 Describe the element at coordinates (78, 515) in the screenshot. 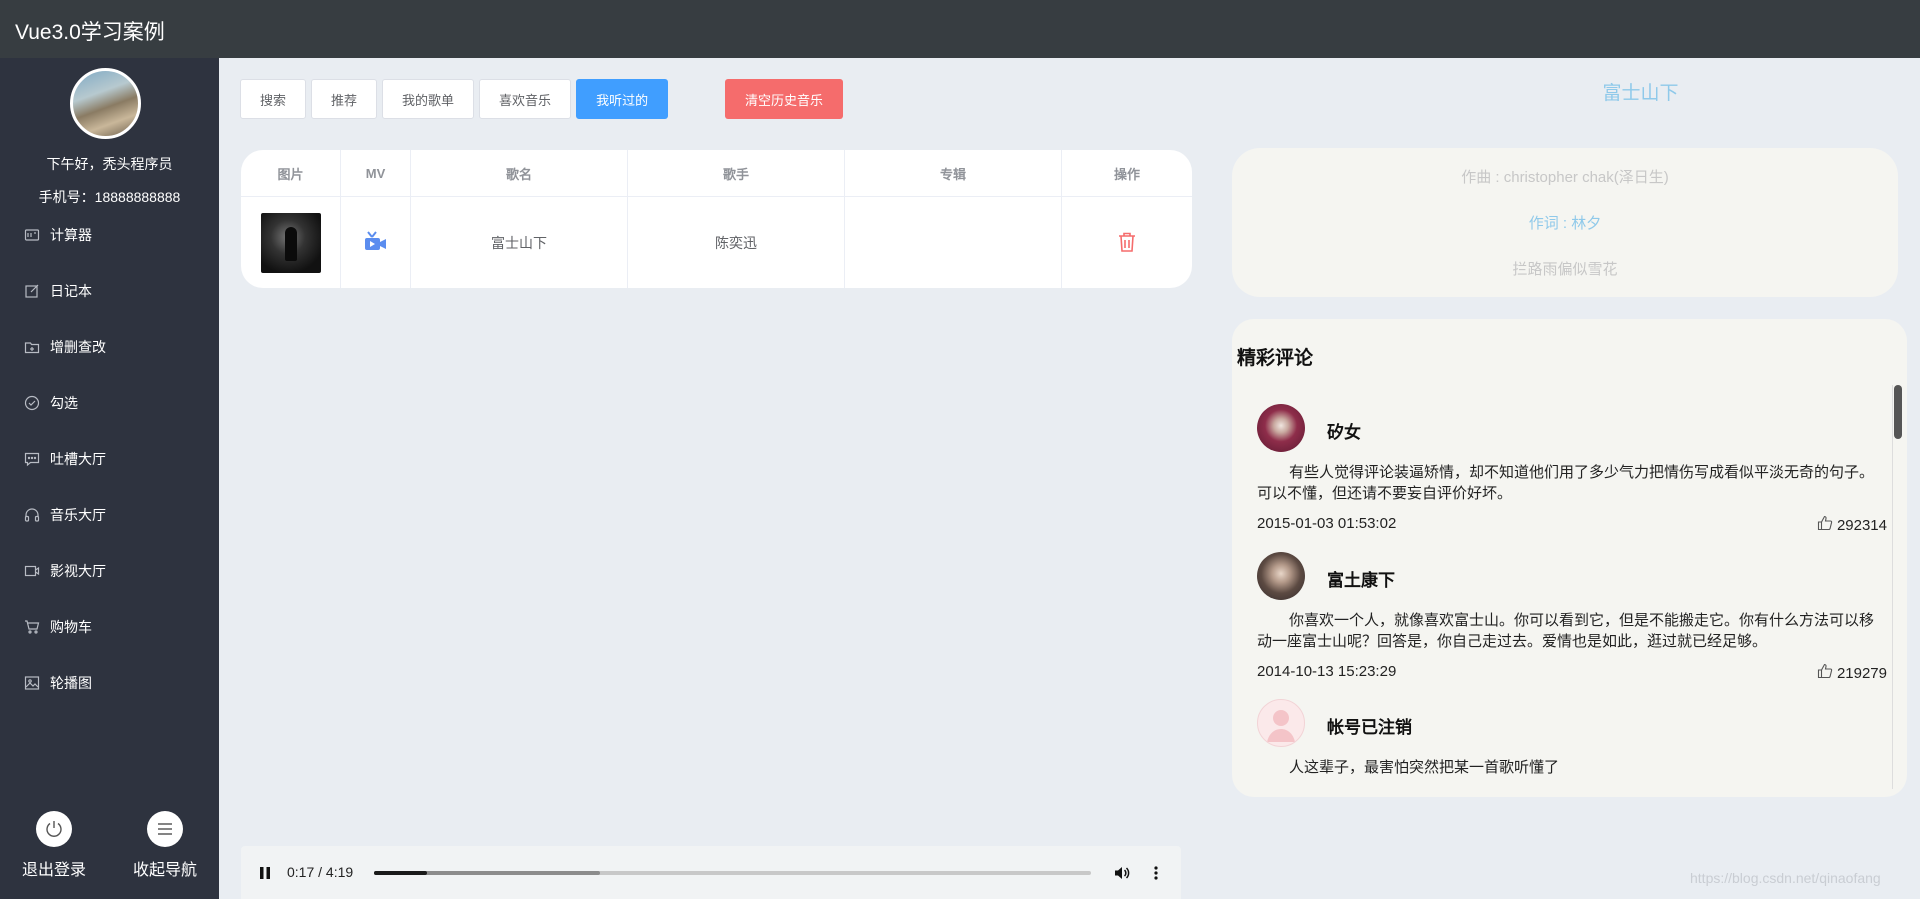

I see `sidebar-item-label: 音乐大厅` at that location.